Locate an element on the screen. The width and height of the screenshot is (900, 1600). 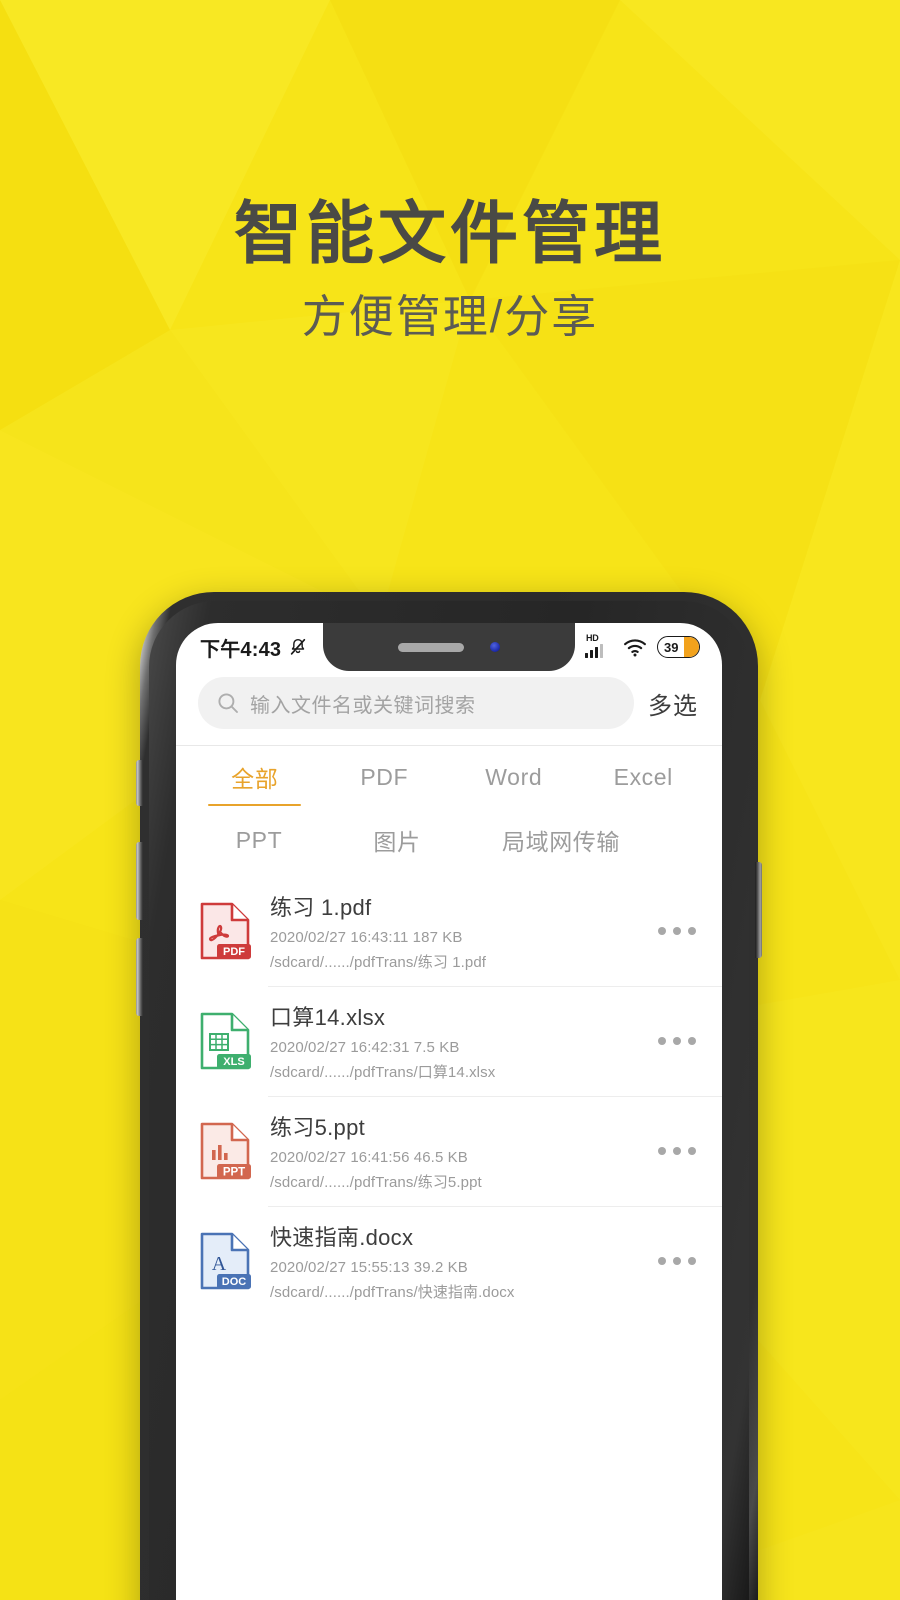
status-bar-left: 下午4:43 is located at coordinates (254, 647).